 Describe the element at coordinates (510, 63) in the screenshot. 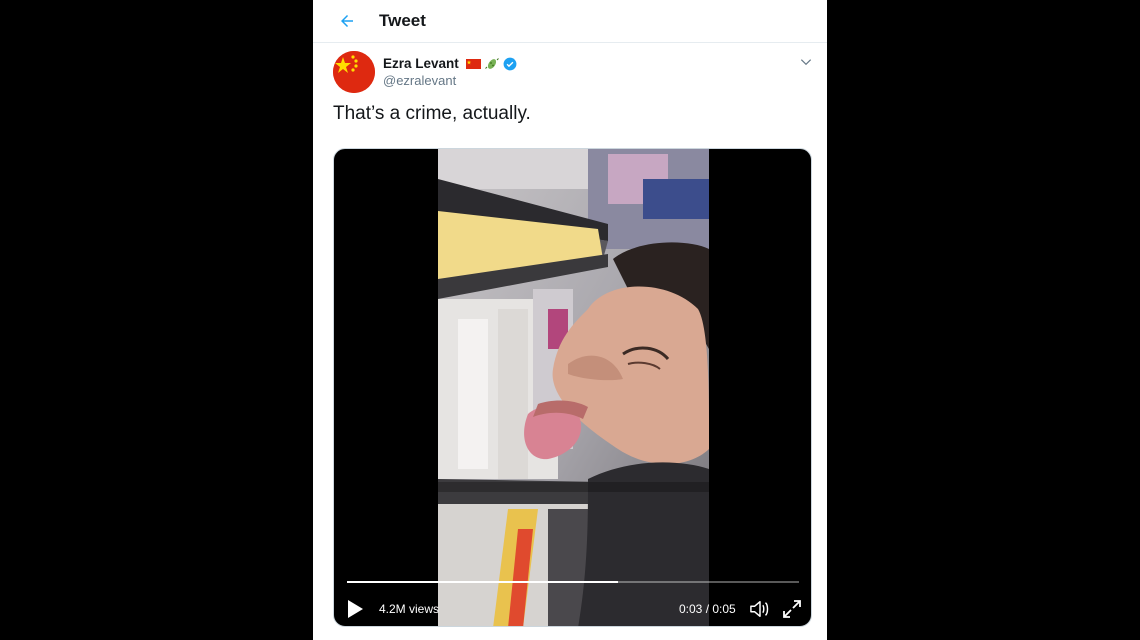

I see `verified-badge-icon` at that location.